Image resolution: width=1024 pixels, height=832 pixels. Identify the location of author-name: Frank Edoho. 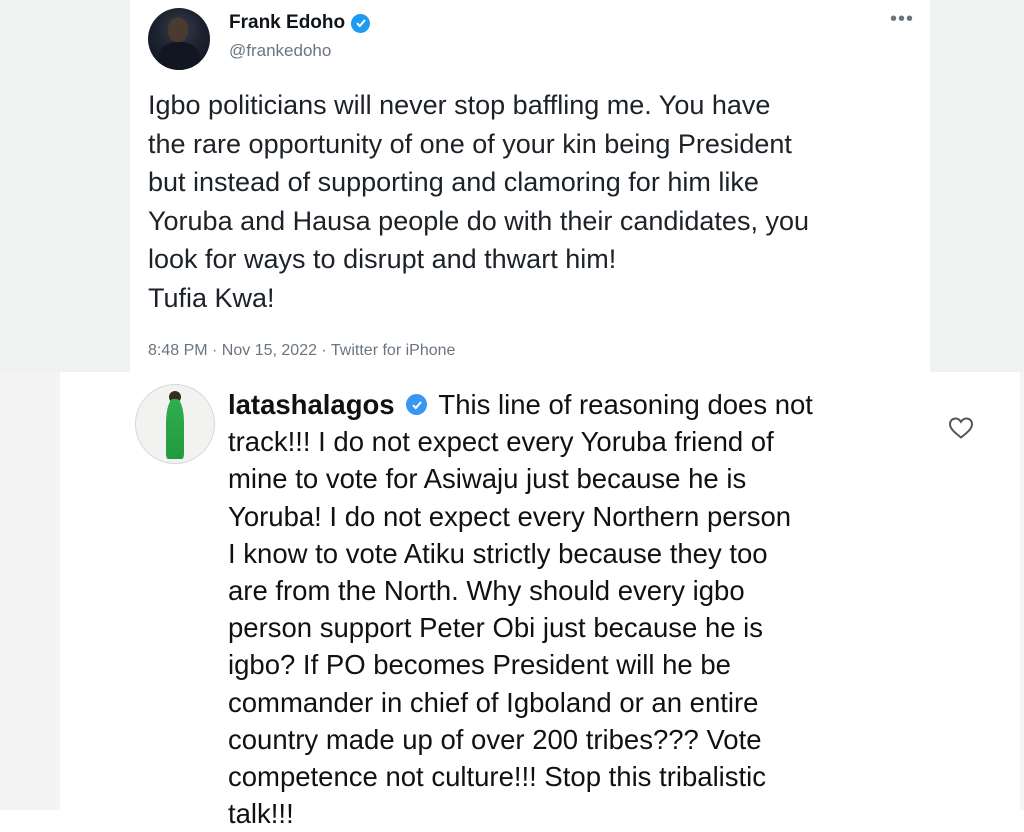
(300, 23).